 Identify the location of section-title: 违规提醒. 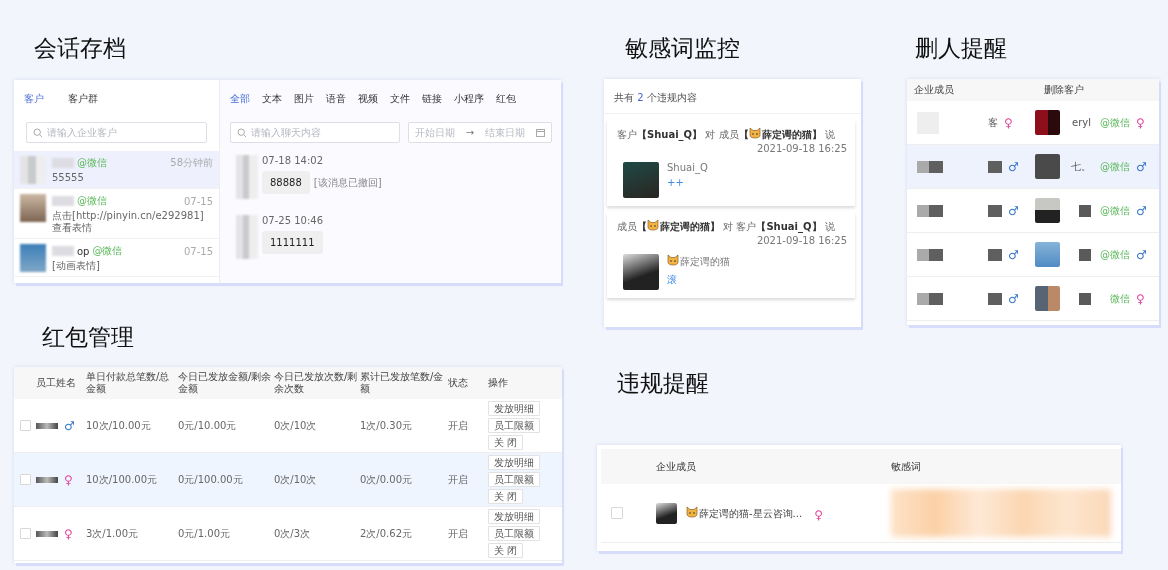
(663, 383).